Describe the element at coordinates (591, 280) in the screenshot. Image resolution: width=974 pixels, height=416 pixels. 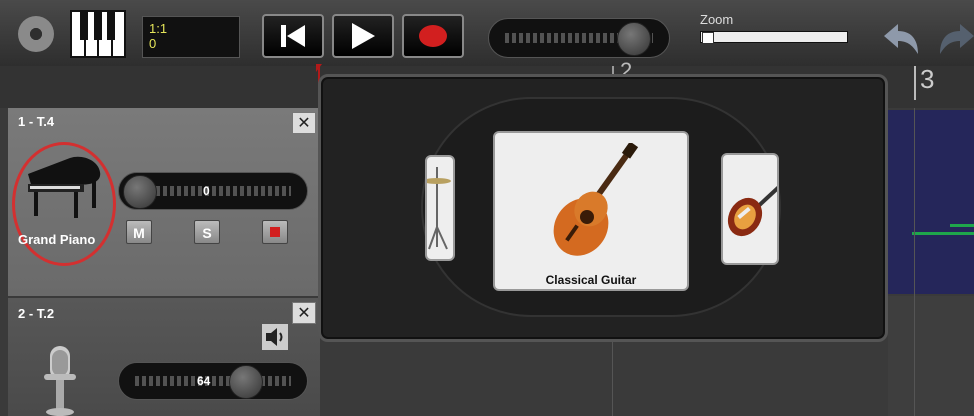
I see `instrument-card-label: Classical Guitar` at that location.